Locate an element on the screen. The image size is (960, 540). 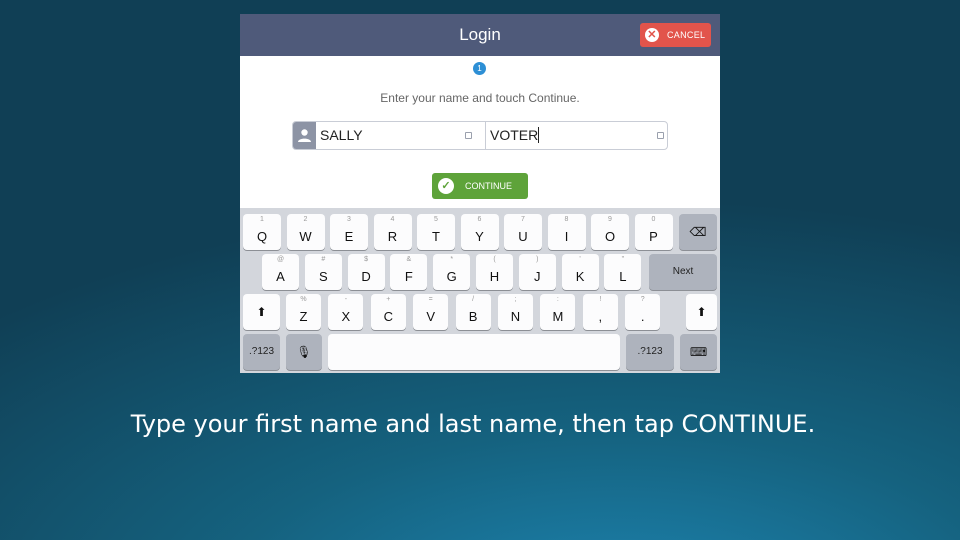
key-label: E is located at coordinates (349, 236).